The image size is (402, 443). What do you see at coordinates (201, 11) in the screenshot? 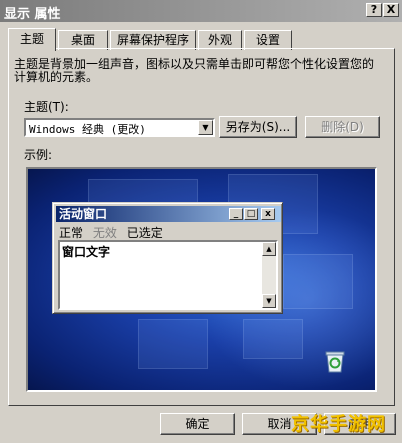
I see `title-bar: 显示 属性 ? X` at bounding box center [201, 11].